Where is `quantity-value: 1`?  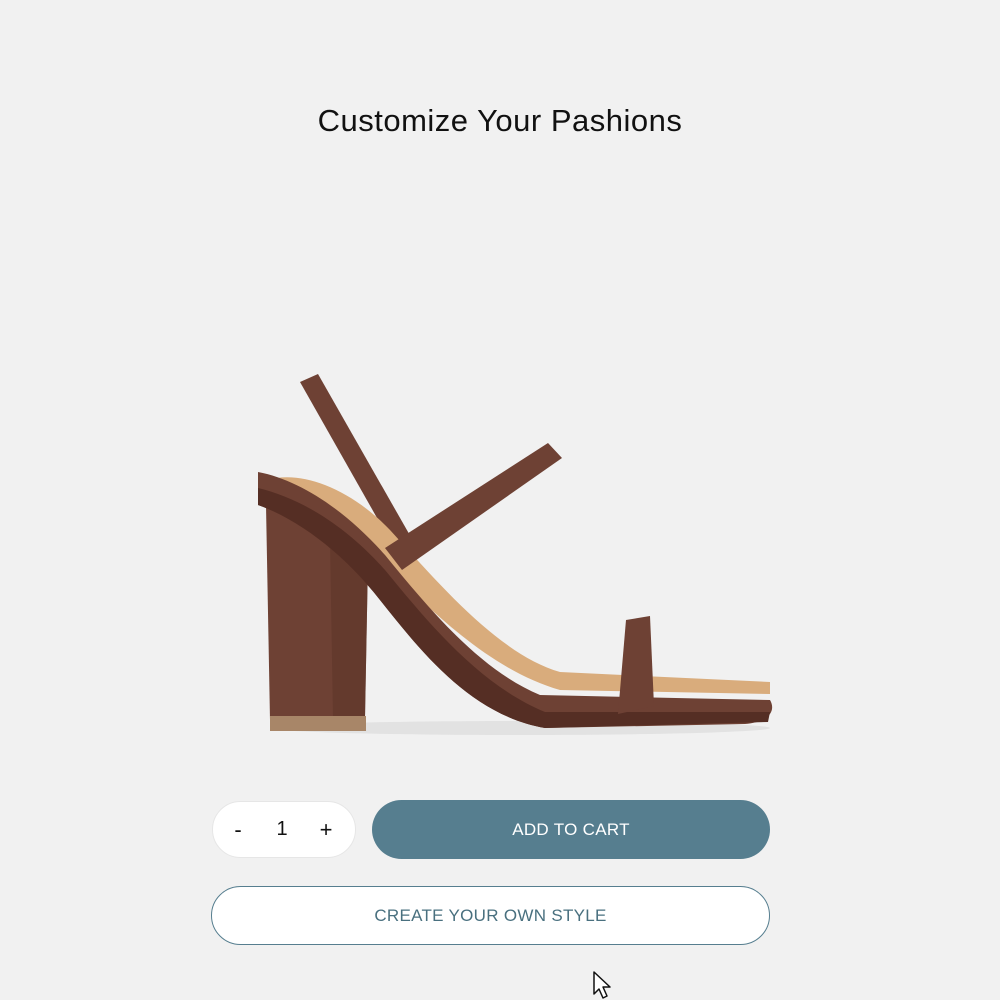 quantity-value: 1 is located at coordinates (282, 829).